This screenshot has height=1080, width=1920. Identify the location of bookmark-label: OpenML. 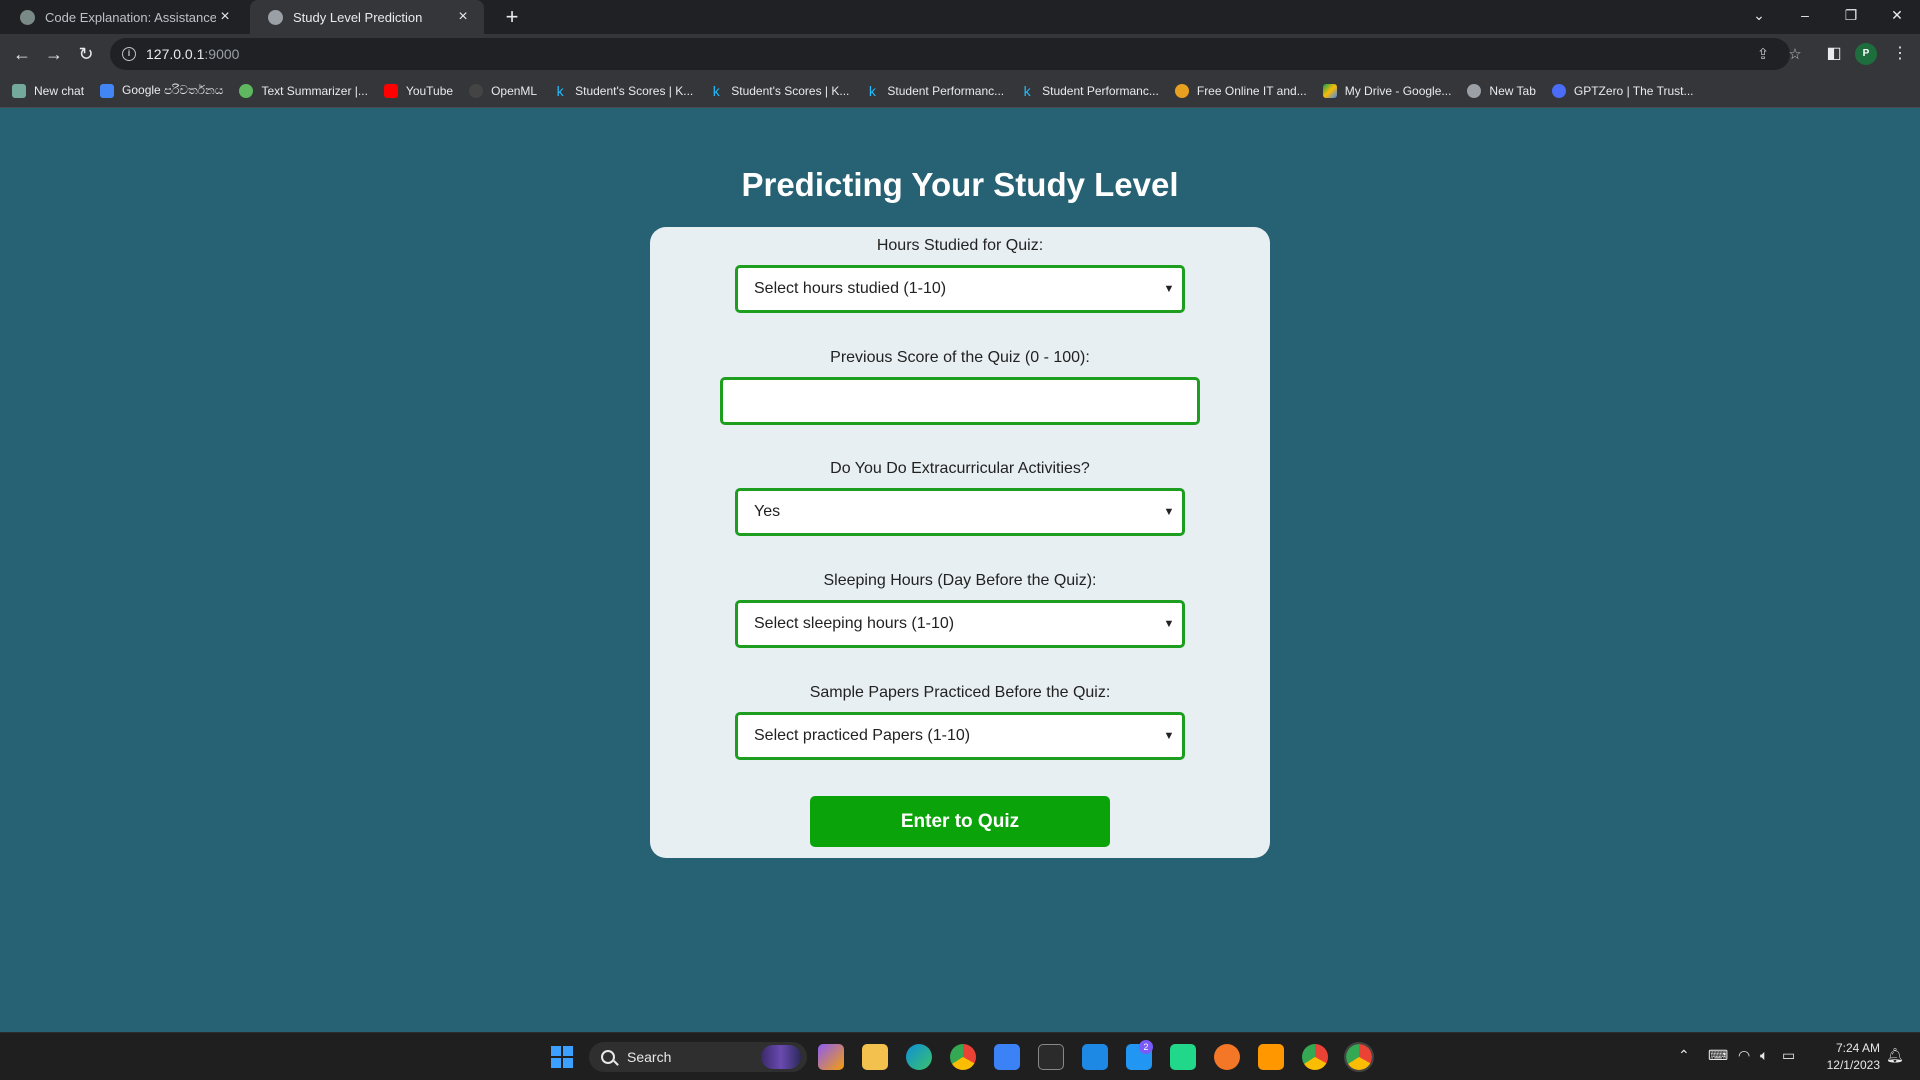
(514, 90).